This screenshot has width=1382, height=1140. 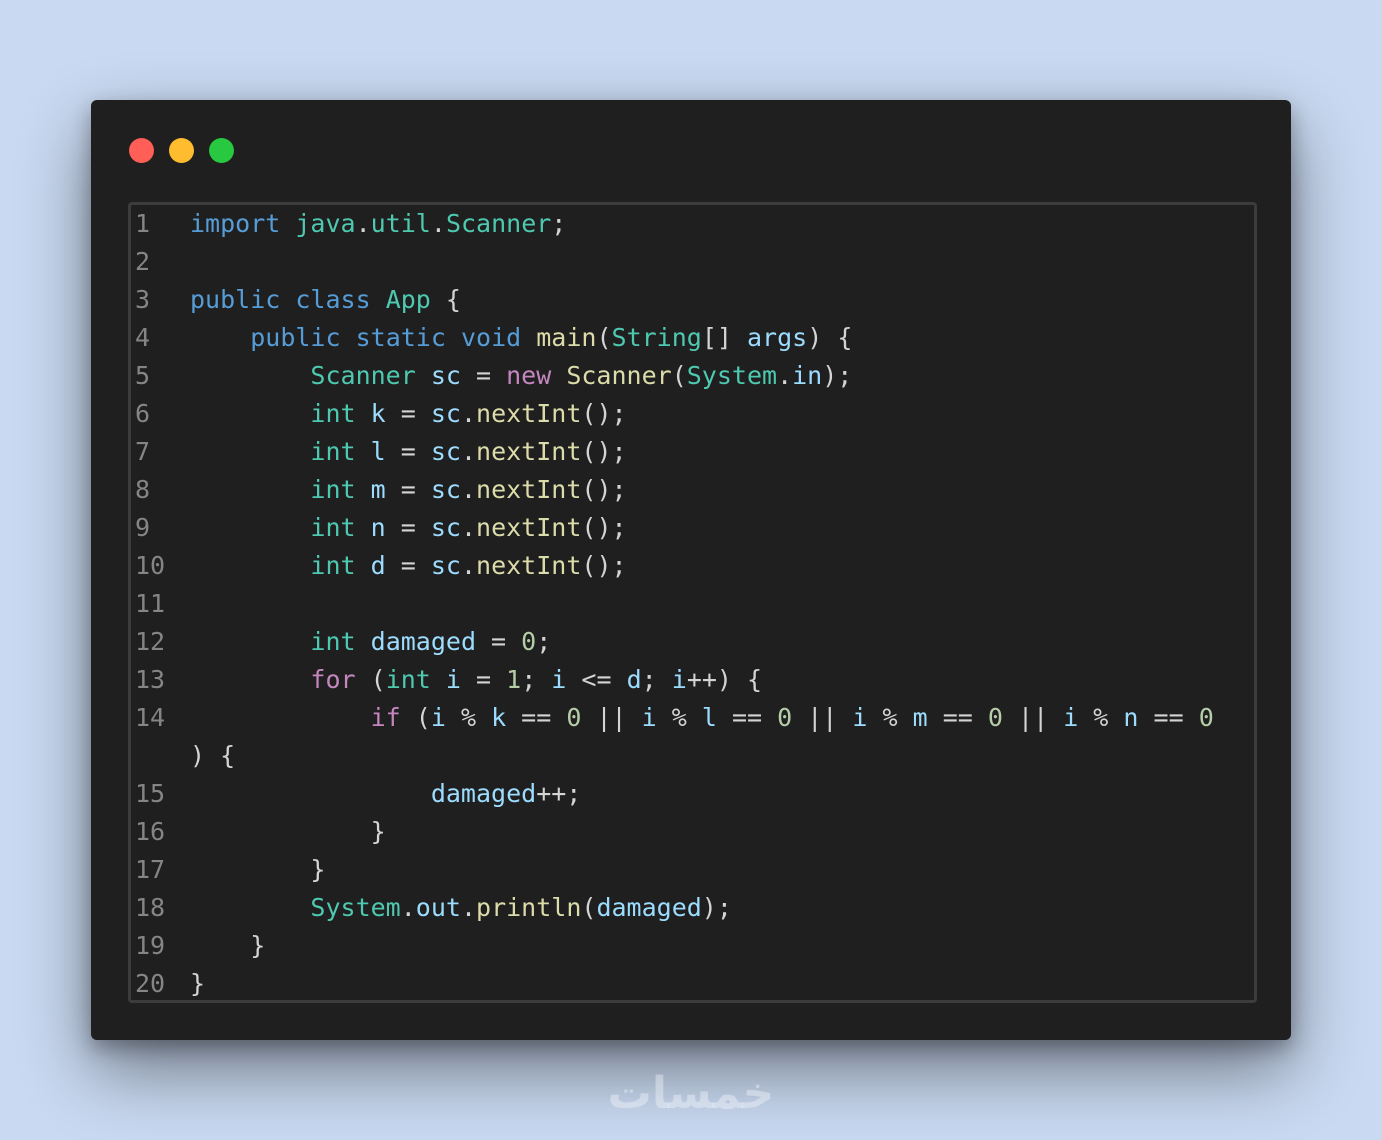 What do you see at coordinates (1131, 717) in the screenshot?
I see `code-token: n` at bounding box center [1131, 717].